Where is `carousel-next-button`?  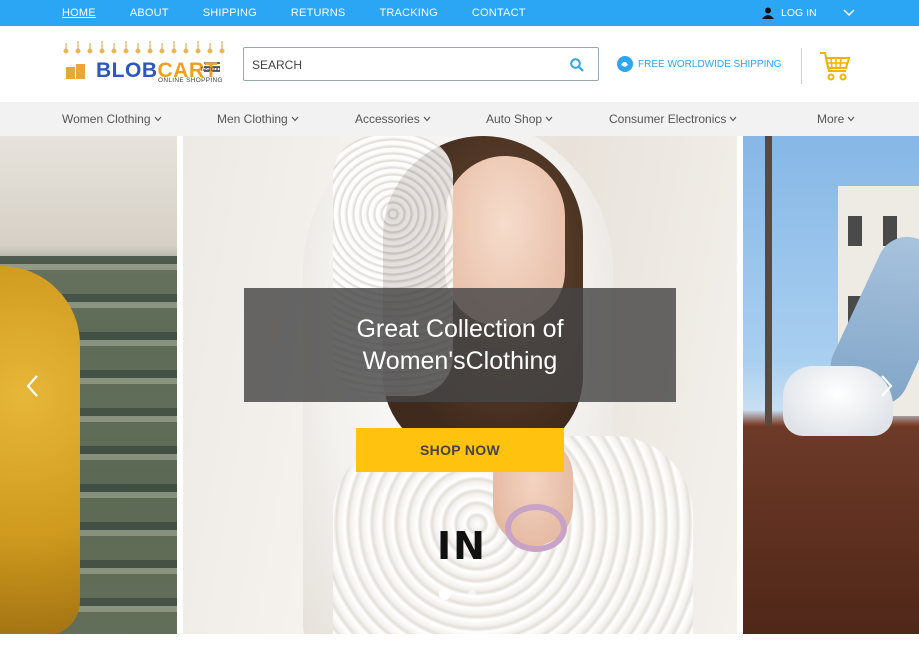 carousel-next-button is located at coordinates (887, 386).